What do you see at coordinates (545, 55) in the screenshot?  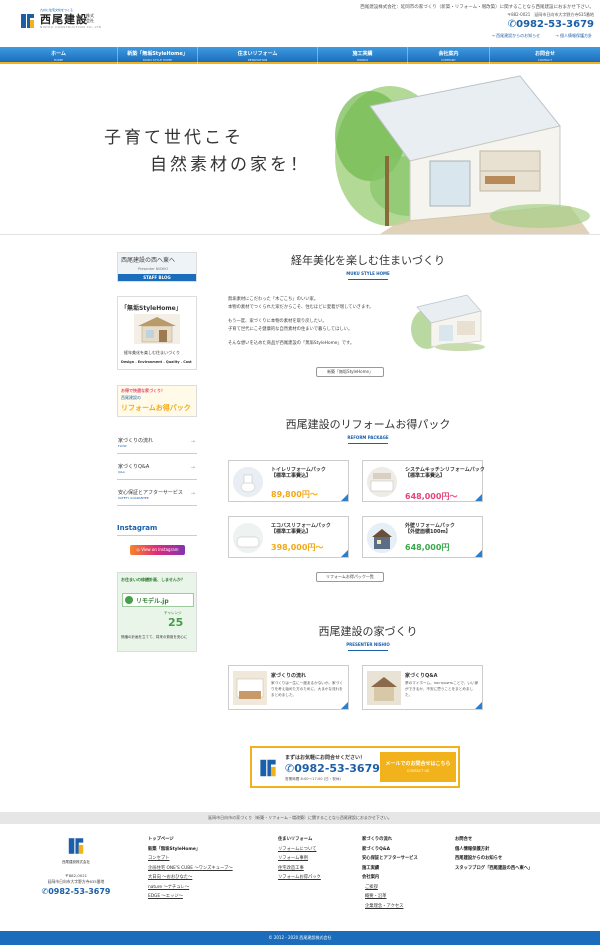 I see `nav-item-contact: お問合せ CONTACT` at bounding box center [545, 55].